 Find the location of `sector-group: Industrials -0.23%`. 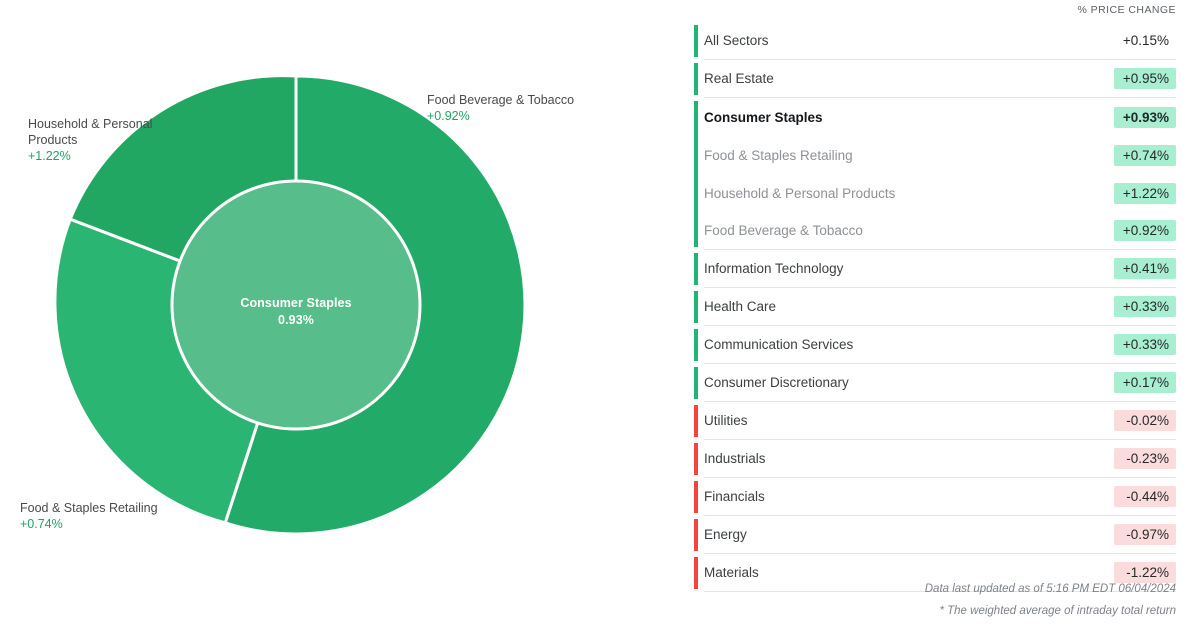

sector-group: Industrials -0.23% is located at coordinates (933, 459).